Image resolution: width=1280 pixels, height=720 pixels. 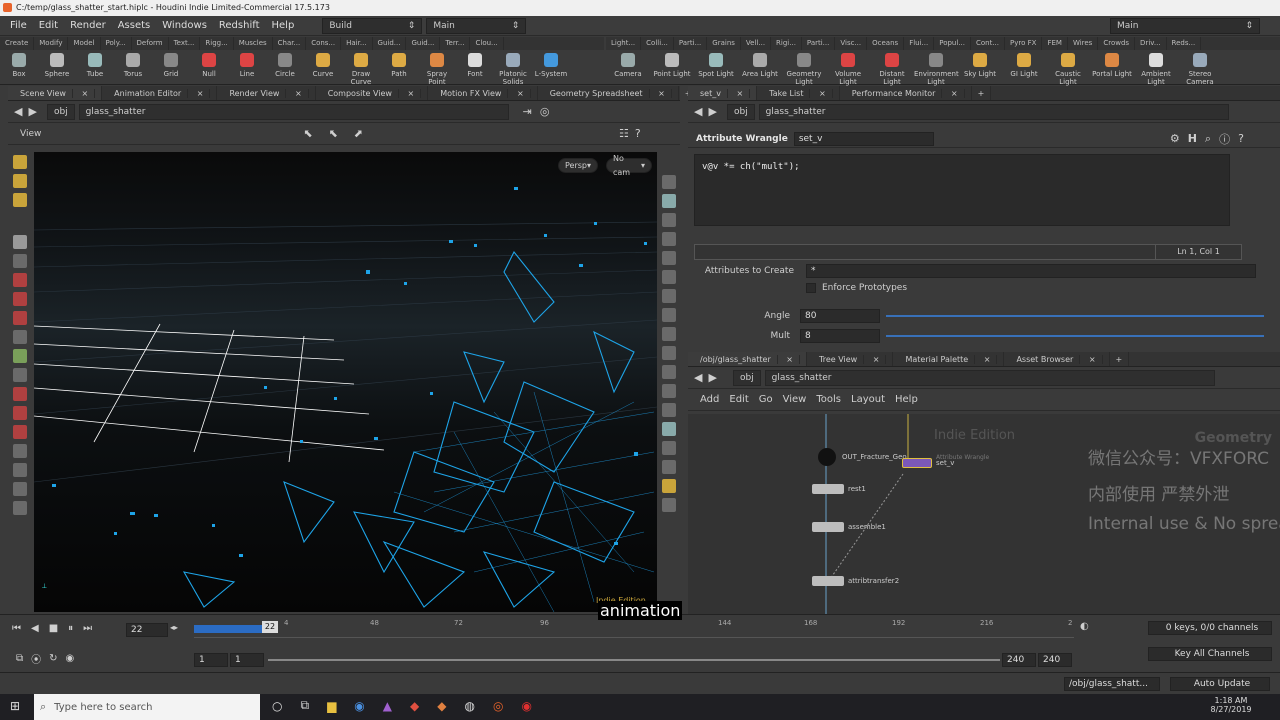 I want to click on pin-icon: ⇥, so click(x=527, y=111).